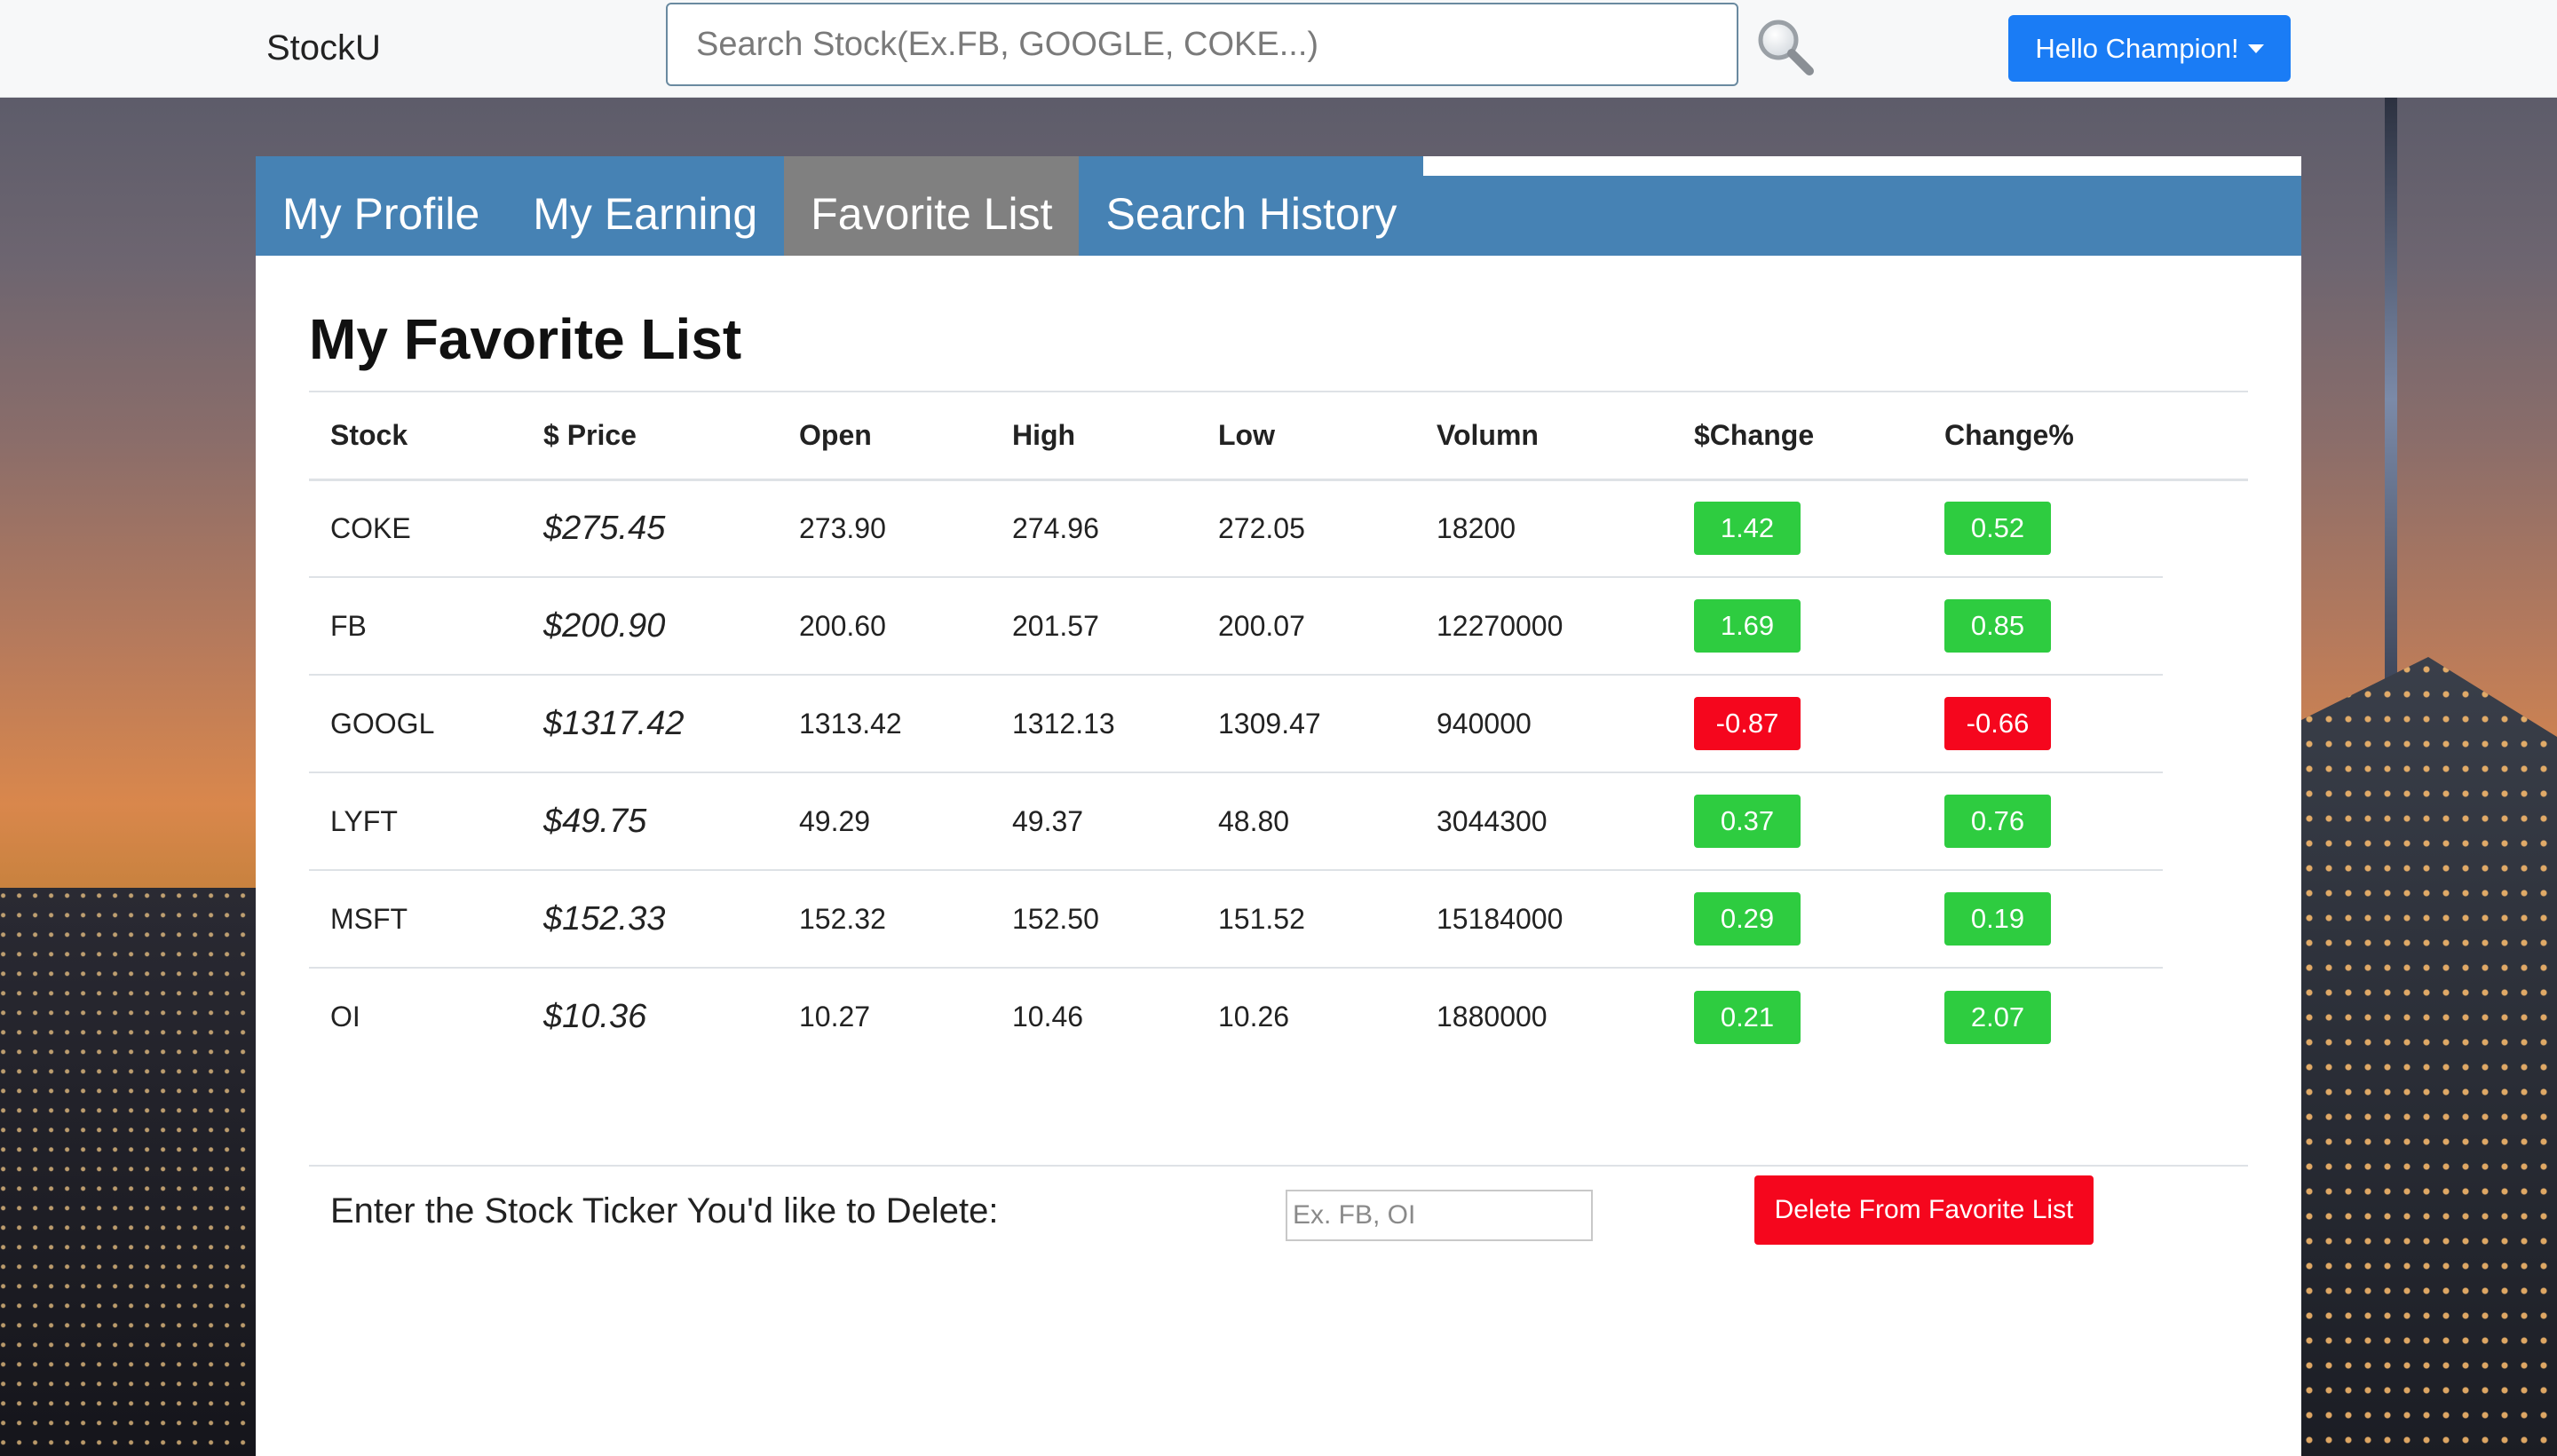  What do you see at coordinates (650, 436) in the screenshot?
I see `column-header: $ Price` at bounding box center [650, 436].